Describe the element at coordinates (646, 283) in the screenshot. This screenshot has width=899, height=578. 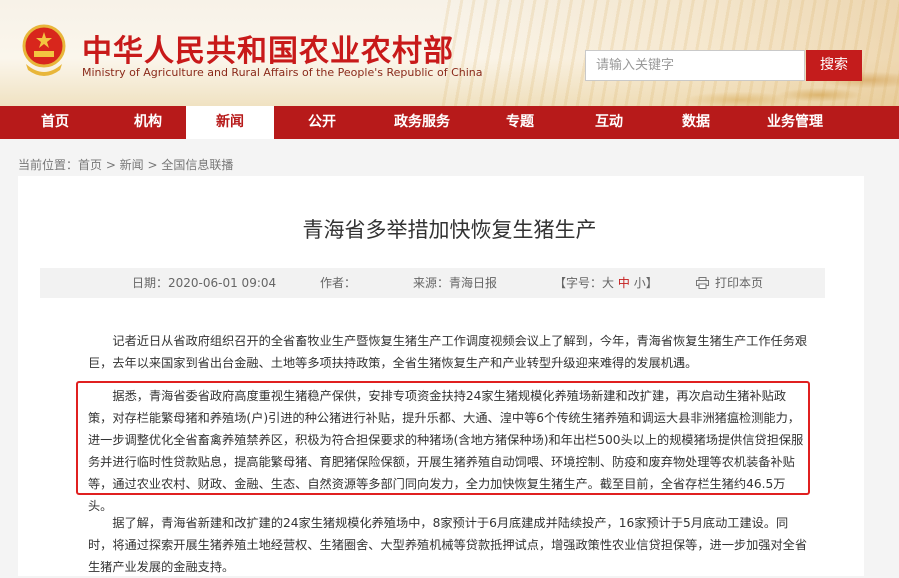
I see `font-size-small: 小】` at that location.